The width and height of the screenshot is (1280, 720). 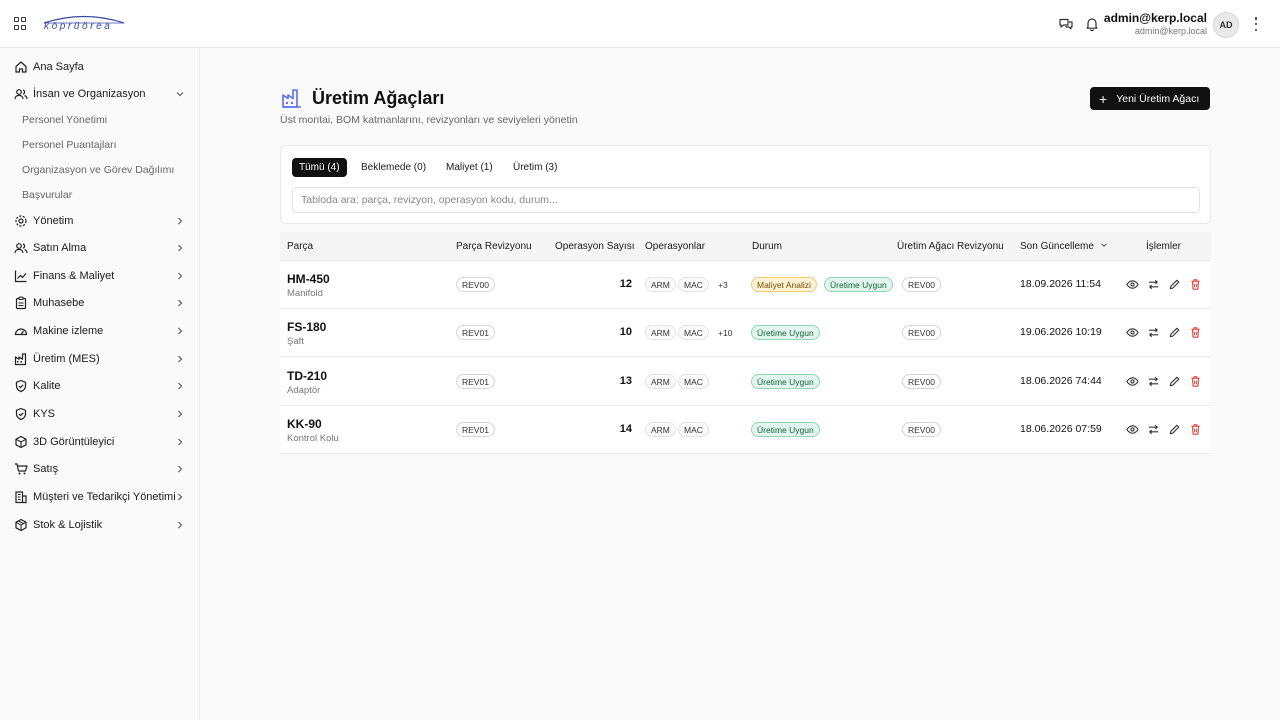 What do you see at coordinates (535, 167) in the screenshot?
I see `tab-uretim: Üretim (3)` at bounding box center [535, 167].